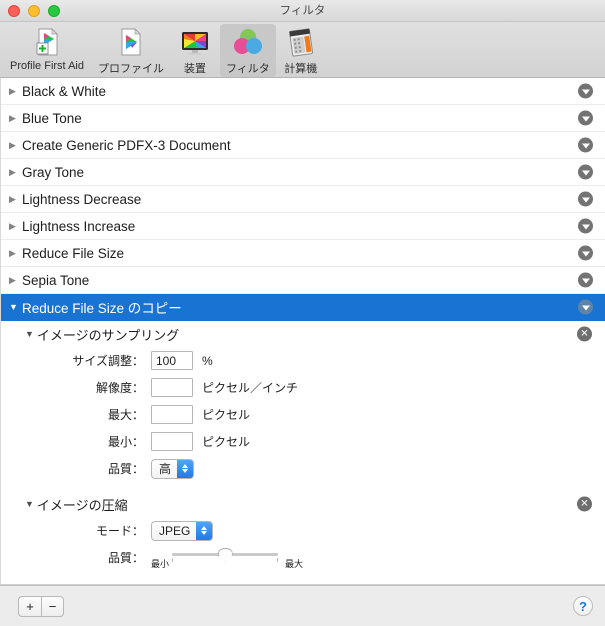 The height and width of the screenshot is (626, 605). I want to click on max-row: 最大： ピクセル, so click(303, 414).